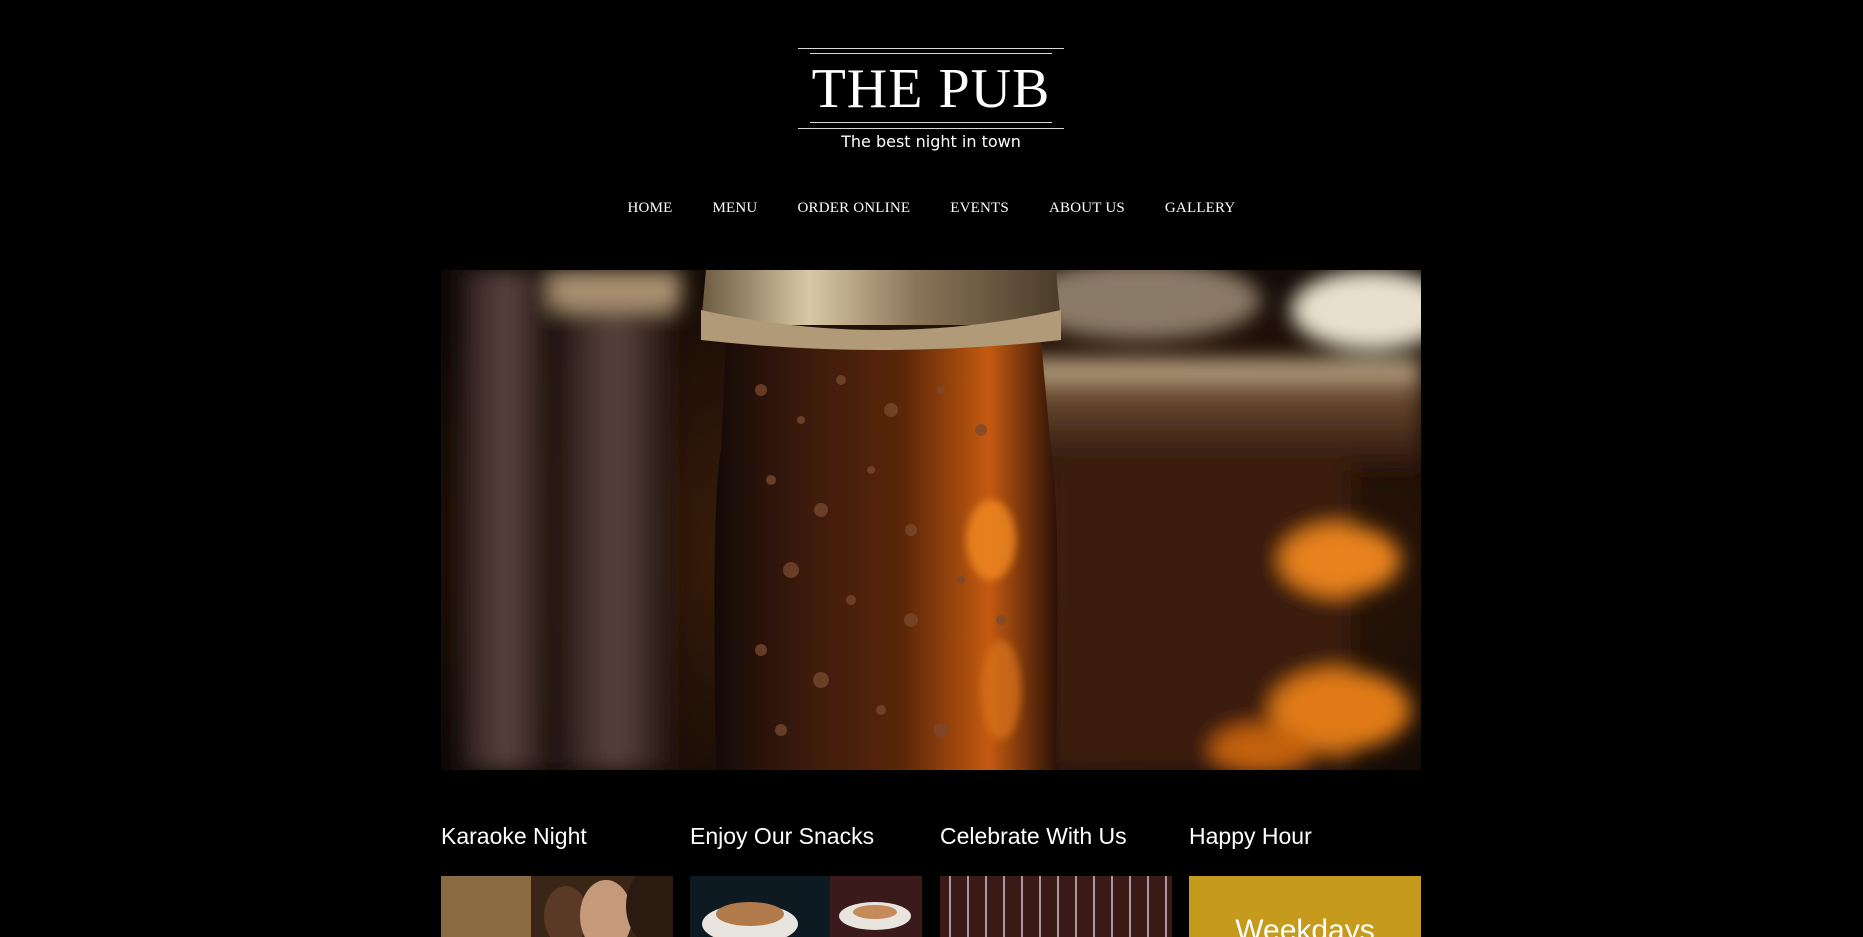  I want to click on section-enjoy-our-snacks: Enjoy Our Snacks, so click(806, 877).